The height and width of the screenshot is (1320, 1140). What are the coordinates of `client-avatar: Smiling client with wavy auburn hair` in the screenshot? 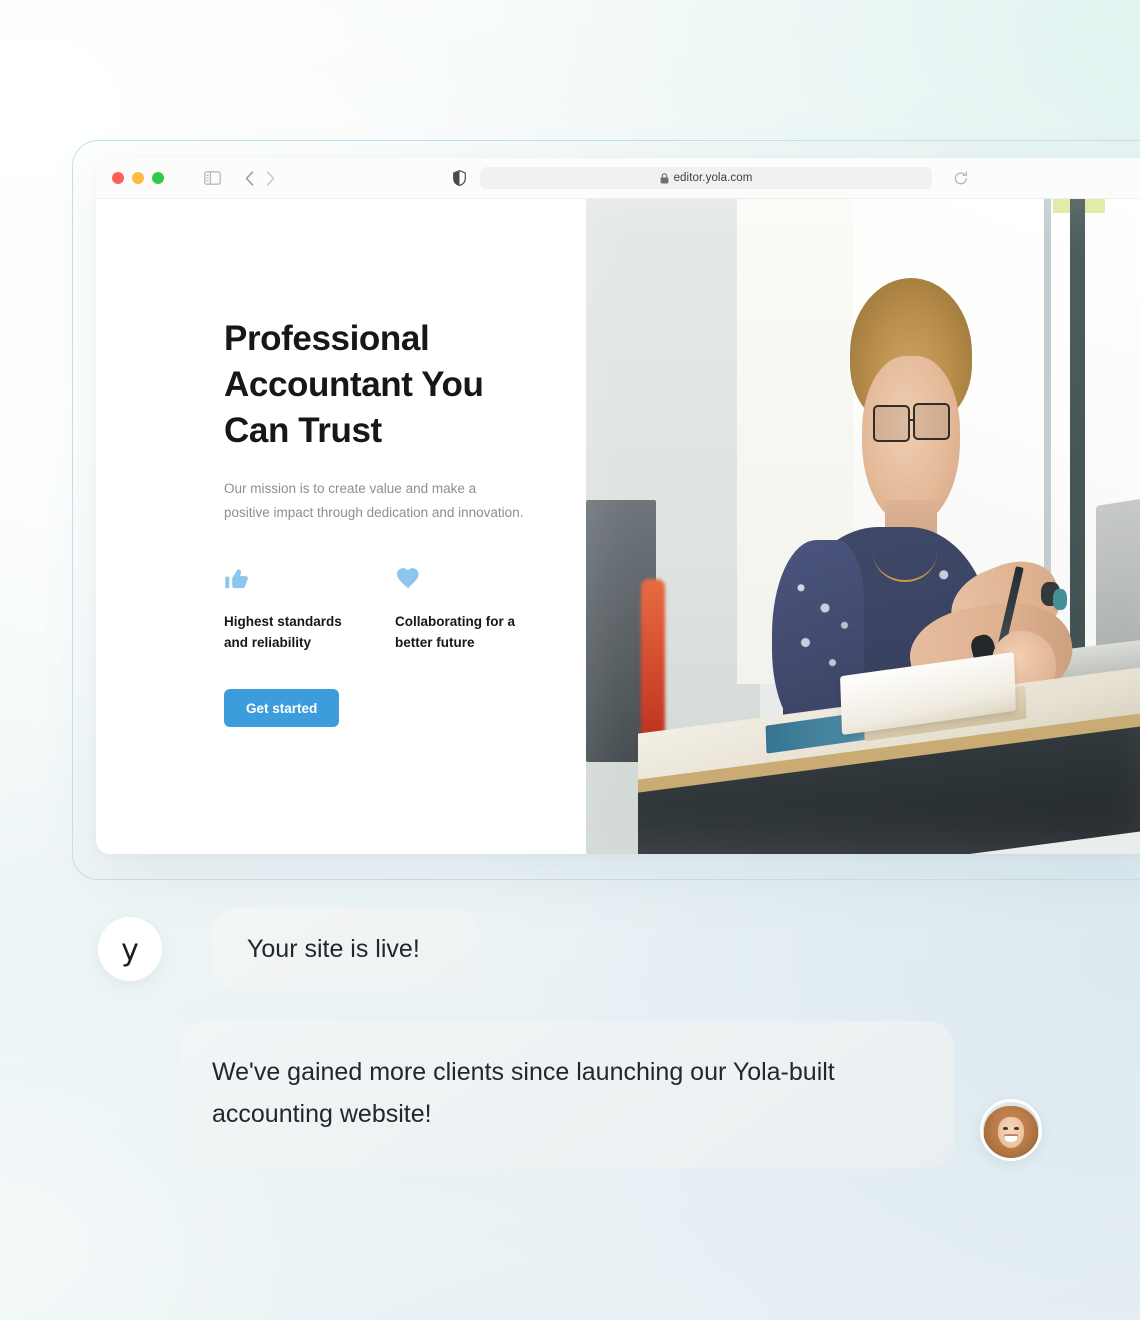 It's located at (1011, 1130).